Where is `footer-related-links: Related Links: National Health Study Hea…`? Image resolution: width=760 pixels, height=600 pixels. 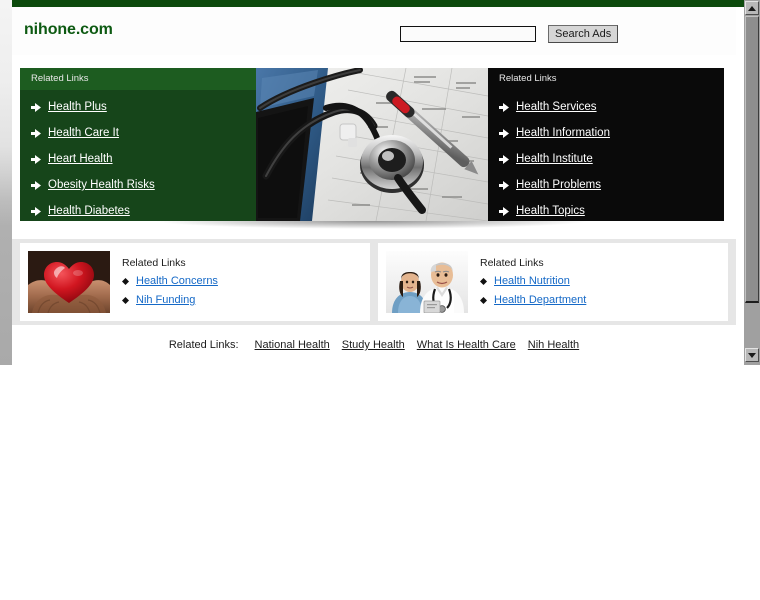
footer-related-links: Related Links: National Health Study Hea… is located at coordinates (374, 345).